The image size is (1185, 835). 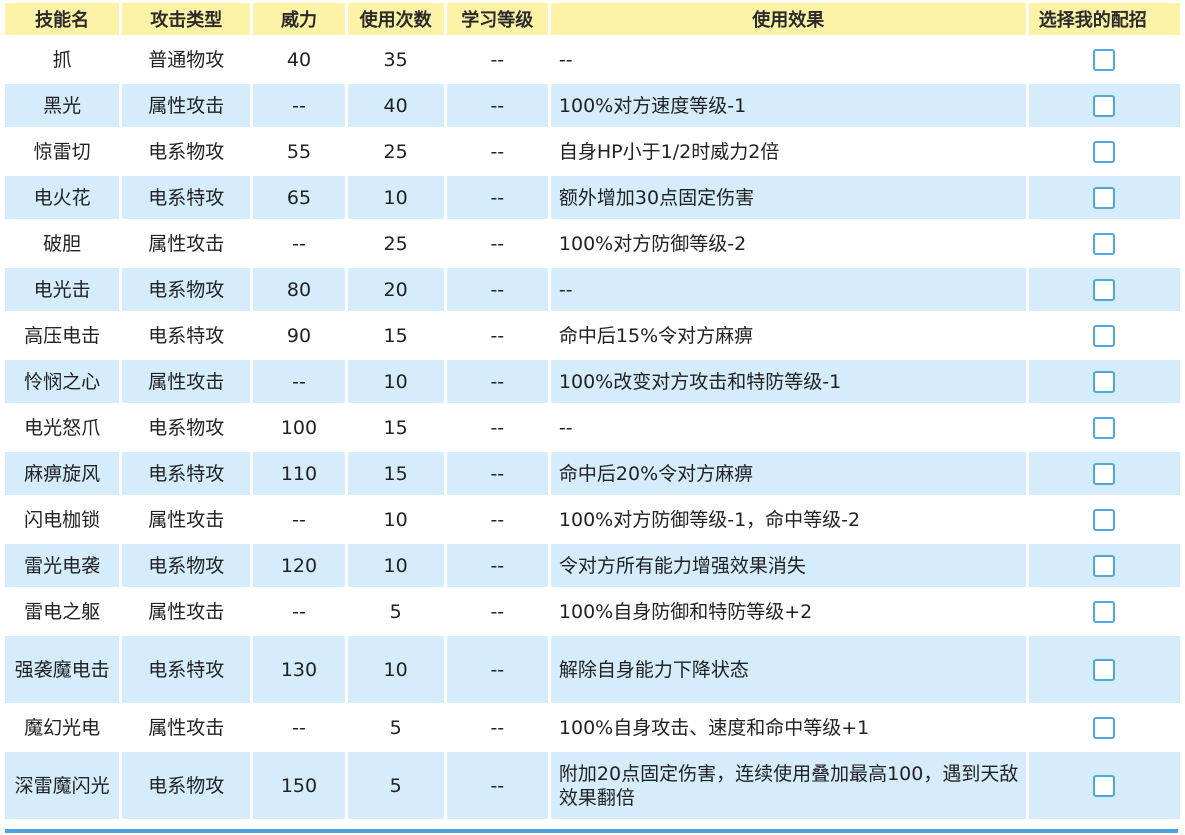 What do you see at coordinates (62, 289) in the screenshot?
I see `skill-name-cell: 电光击` at bounding box center [62, 289].